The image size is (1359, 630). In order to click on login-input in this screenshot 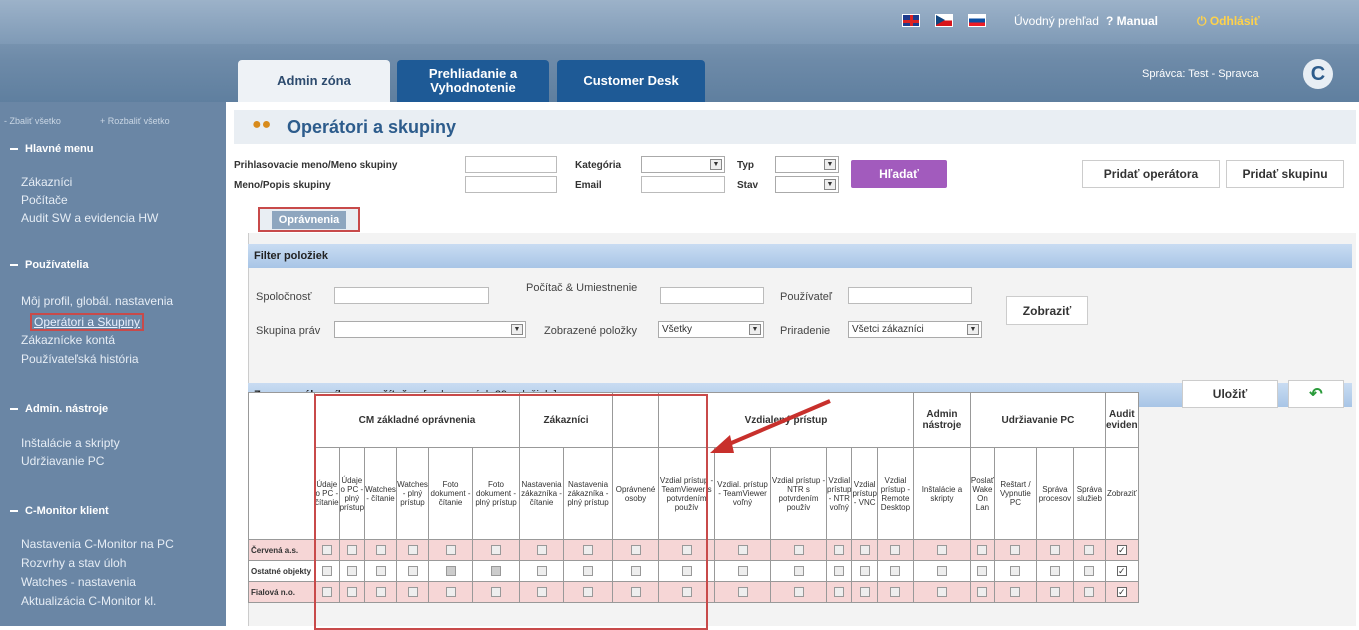, I will do `click(511, 164)`.